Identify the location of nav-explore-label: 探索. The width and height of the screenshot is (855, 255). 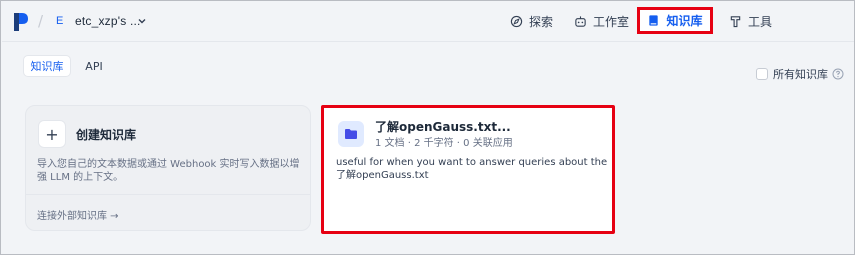
(541, 22).